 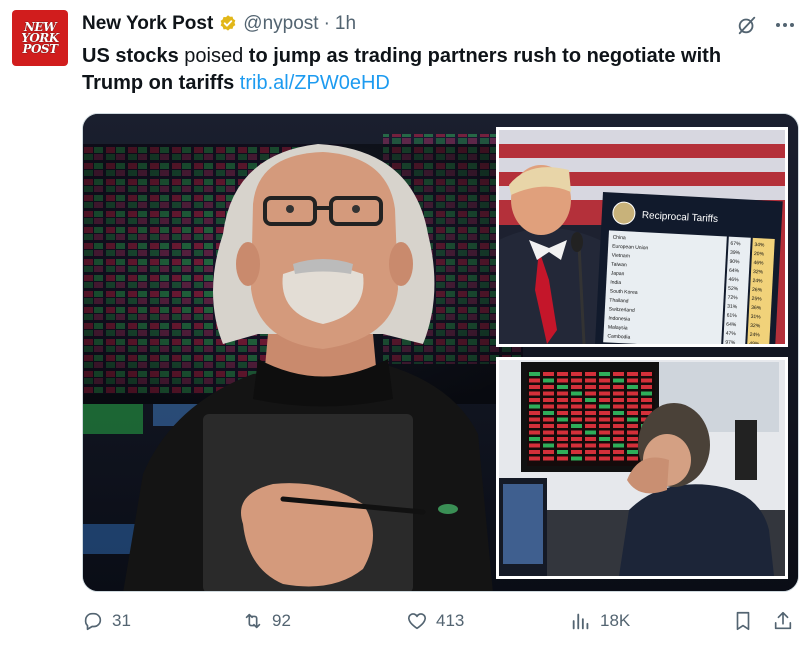 I want to click on account-handle: @nypost, so click(x=280, y=24).